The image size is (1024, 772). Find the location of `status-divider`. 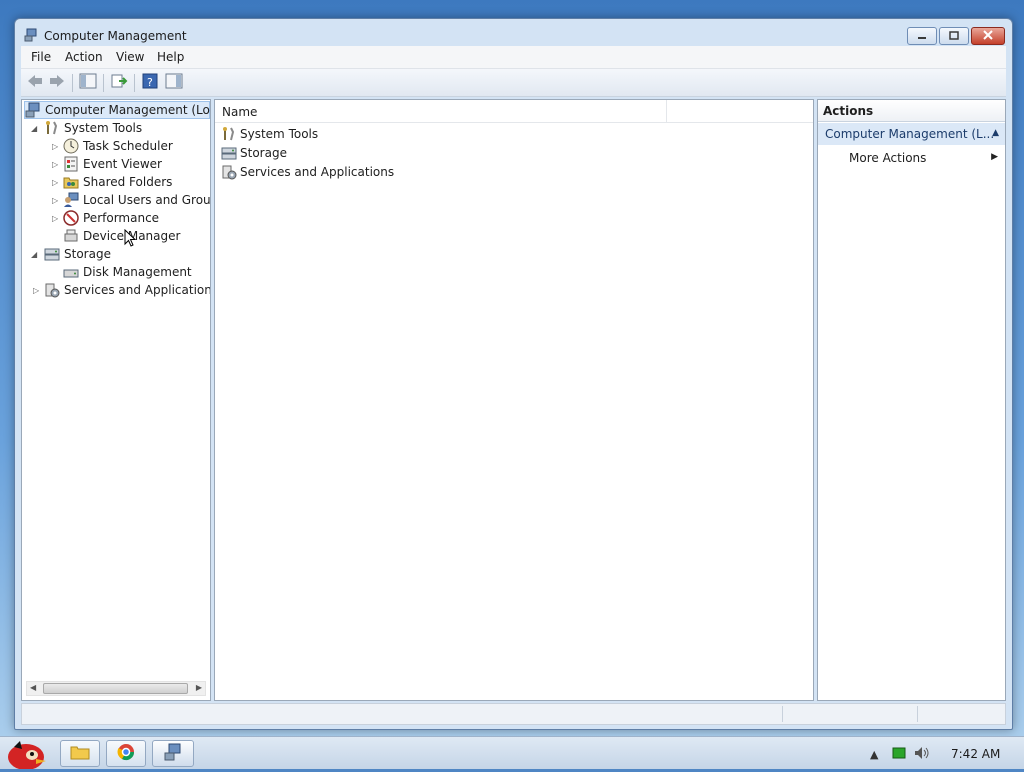

status-divider is located at coordinates (917, 714).